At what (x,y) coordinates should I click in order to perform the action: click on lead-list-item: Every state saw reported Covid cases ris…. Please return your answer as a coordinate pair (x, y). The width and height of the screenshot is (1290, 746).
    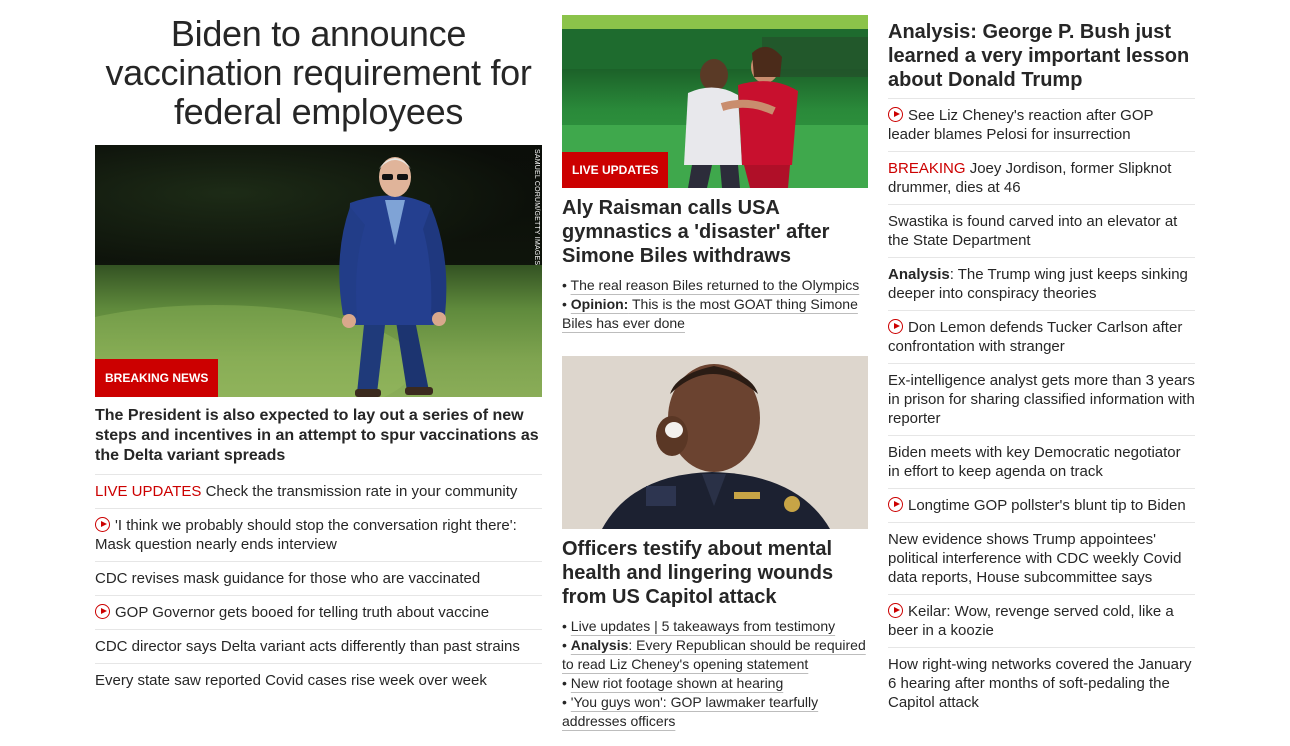
    Looking at the image, I should click on (318, 680).